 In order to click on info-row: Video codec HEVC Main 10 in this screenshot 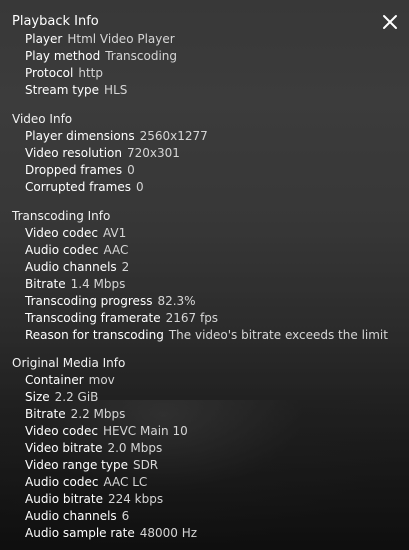, I will do `click(106, 431)`.